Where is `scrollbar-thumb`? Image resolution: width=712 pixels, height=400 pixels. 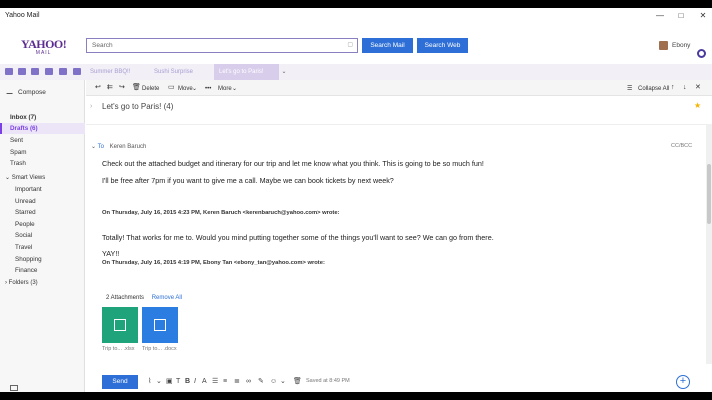 scrollbar-thumb is located at coordinates (709, 194).